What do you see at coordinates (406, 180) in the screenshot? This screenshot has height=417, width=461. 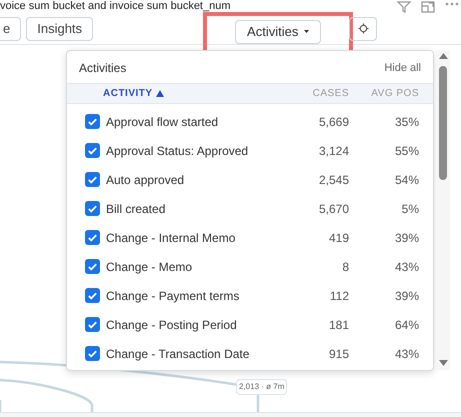 I see `avg-pos-value: 54%` at bounding box center [406, 180].